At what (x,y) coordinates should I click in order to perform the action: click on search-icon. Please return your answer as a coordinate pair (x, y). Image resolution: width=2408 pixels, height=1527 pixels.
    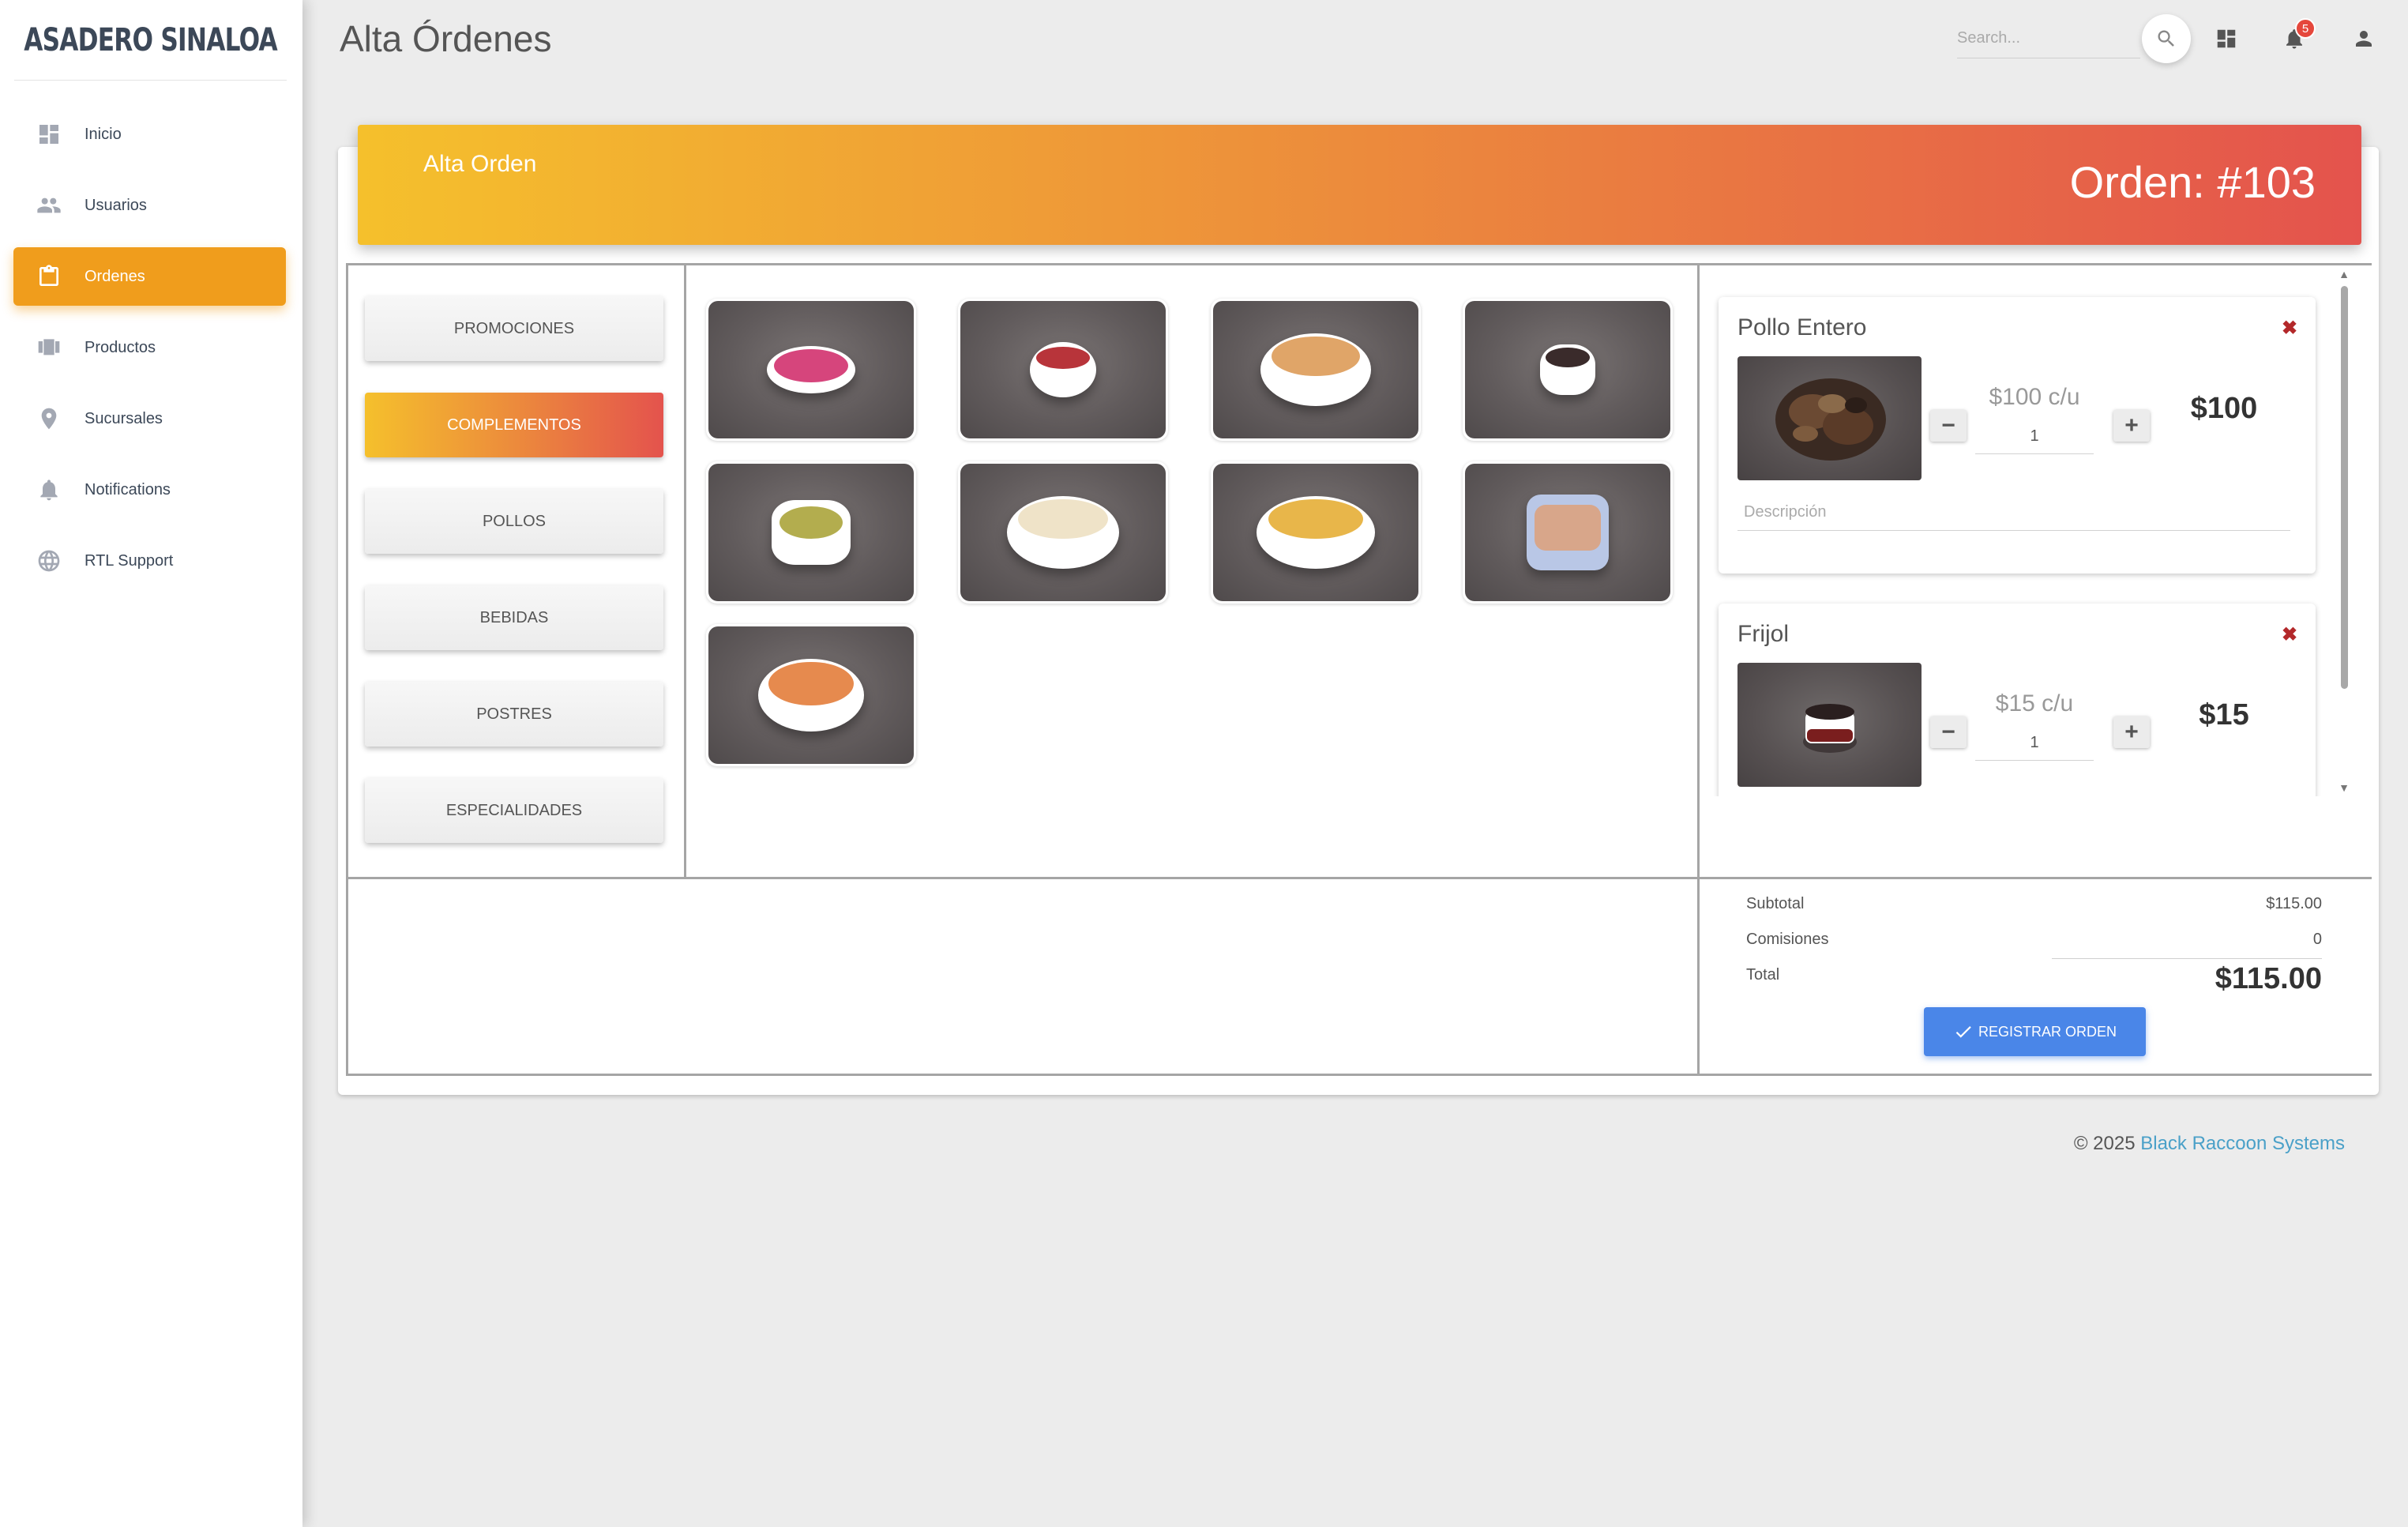
    Looking at the image, I should click on (2166, 39).